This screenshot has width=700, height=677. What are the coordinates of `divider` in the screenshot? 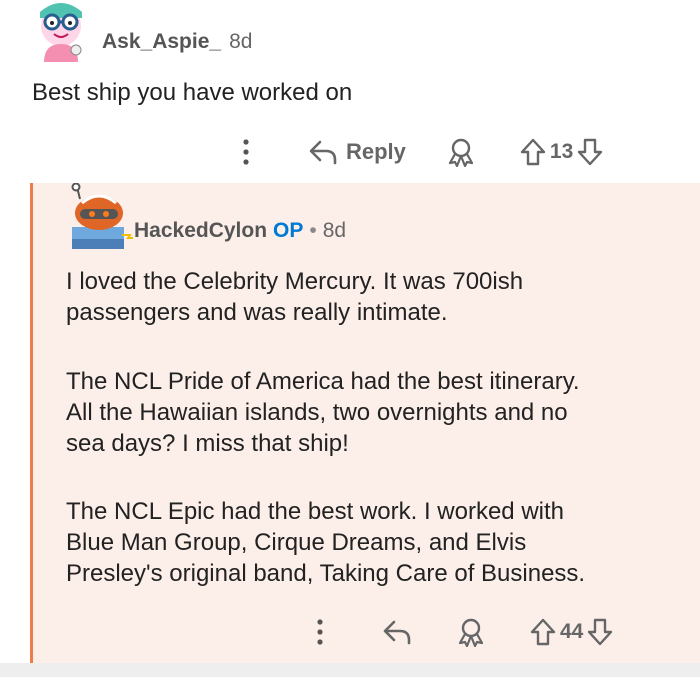 It's located at (350, 670).